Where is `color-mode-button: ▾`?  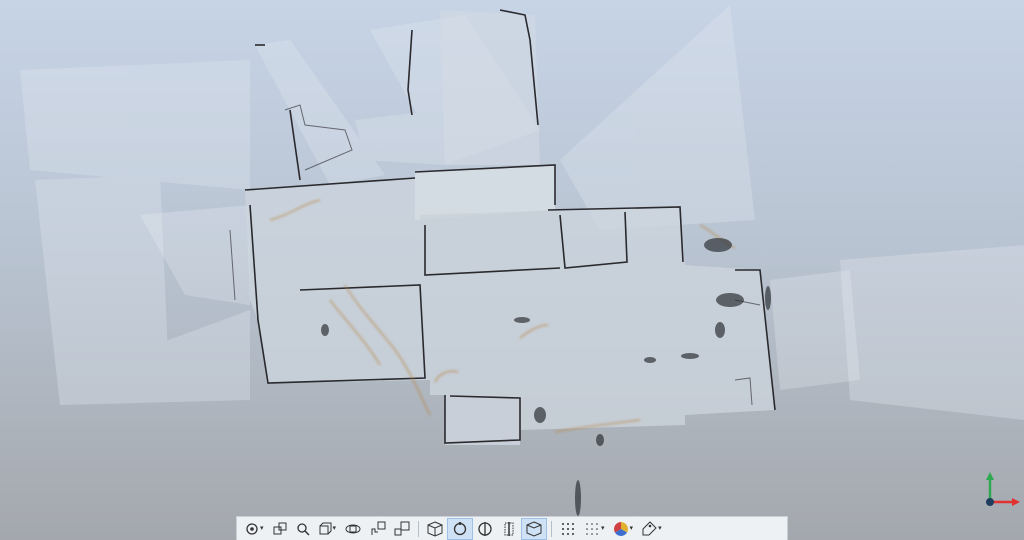 color-mode-button: ▾ is located at coordinates (623, 529).